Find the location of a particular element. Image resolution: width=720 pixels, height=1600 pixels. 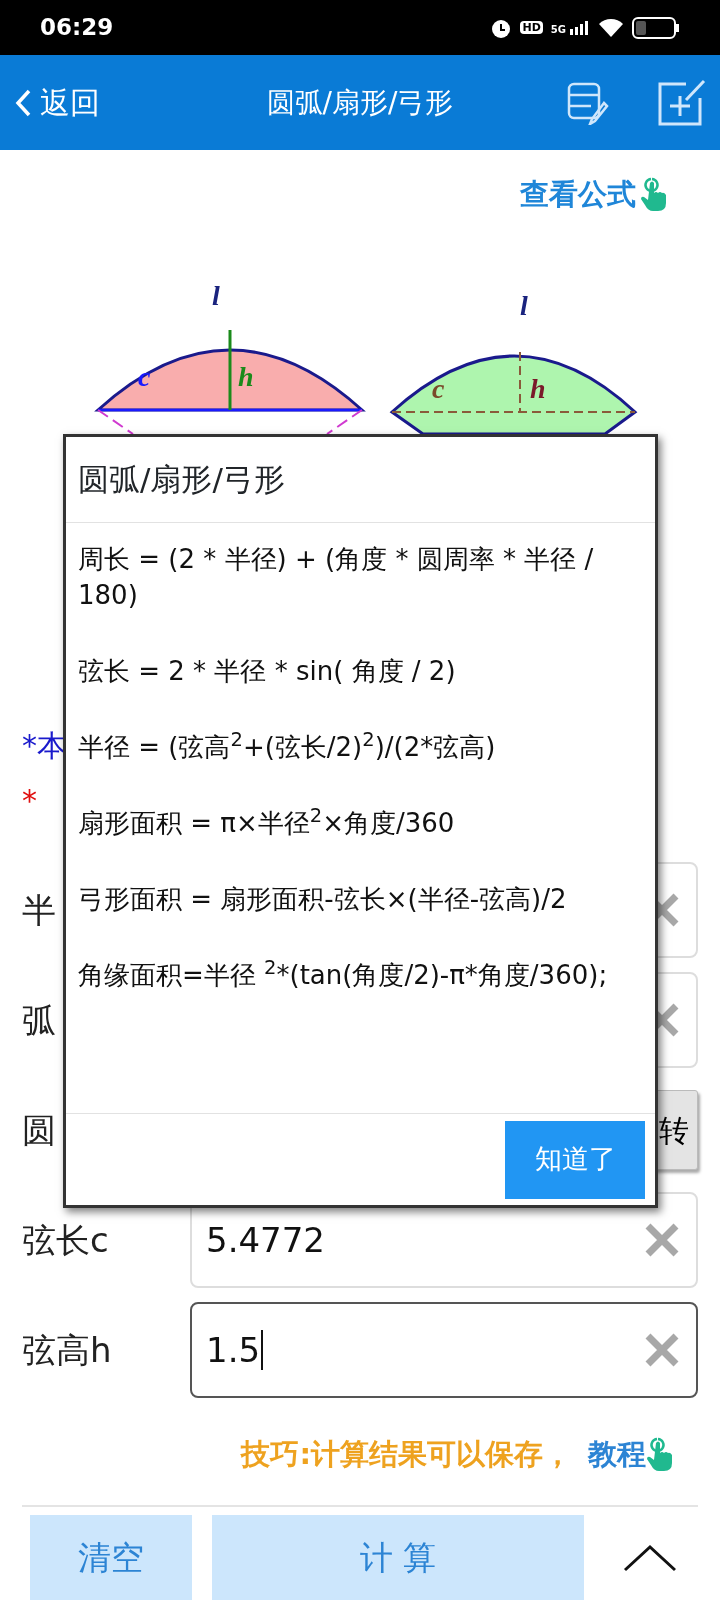

formula-text: 半径 = (弦高$^{2}$+(弦长/2)$^{2}$)/(2*弦高) is located at coordinates (287, 746).